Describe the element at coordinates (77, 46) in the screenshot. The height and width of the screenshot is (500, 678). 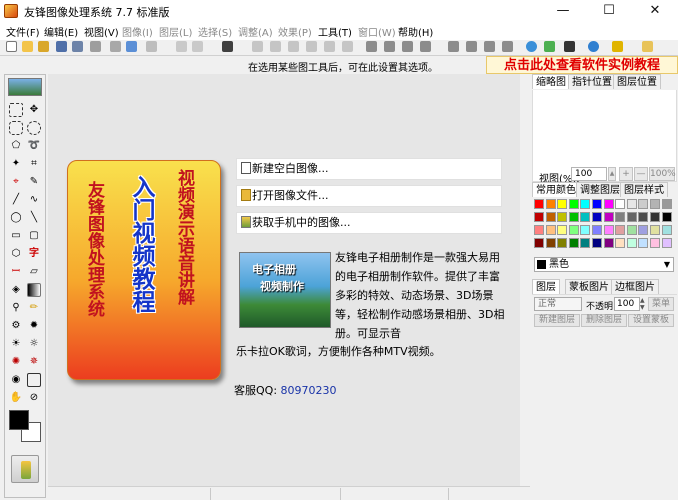
I see `save-as-icon` at that location.